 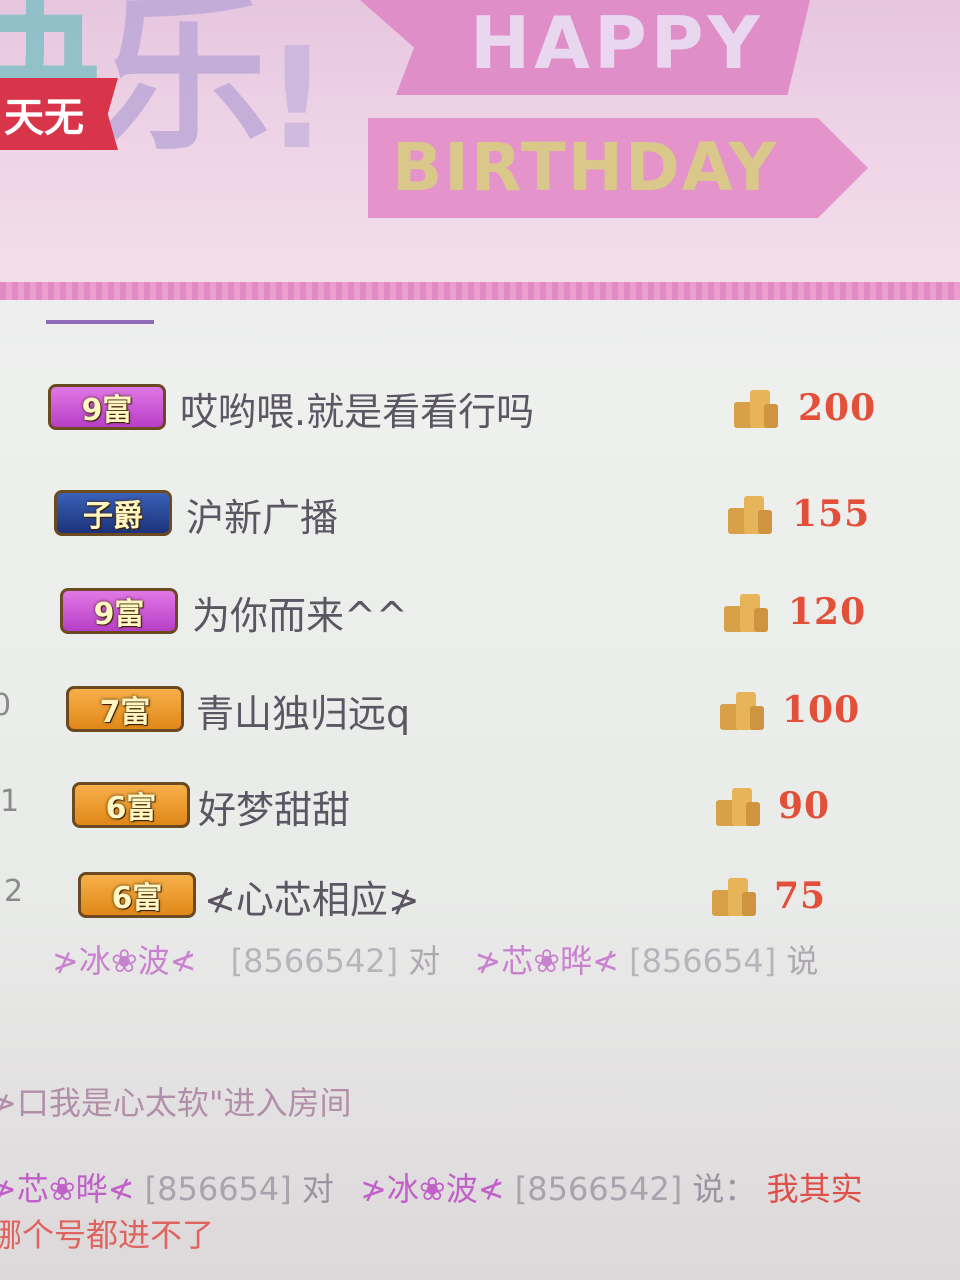 I want to click on ranking-row: 1 6富 好梦甜甜 90, so click(x=450, y=808).